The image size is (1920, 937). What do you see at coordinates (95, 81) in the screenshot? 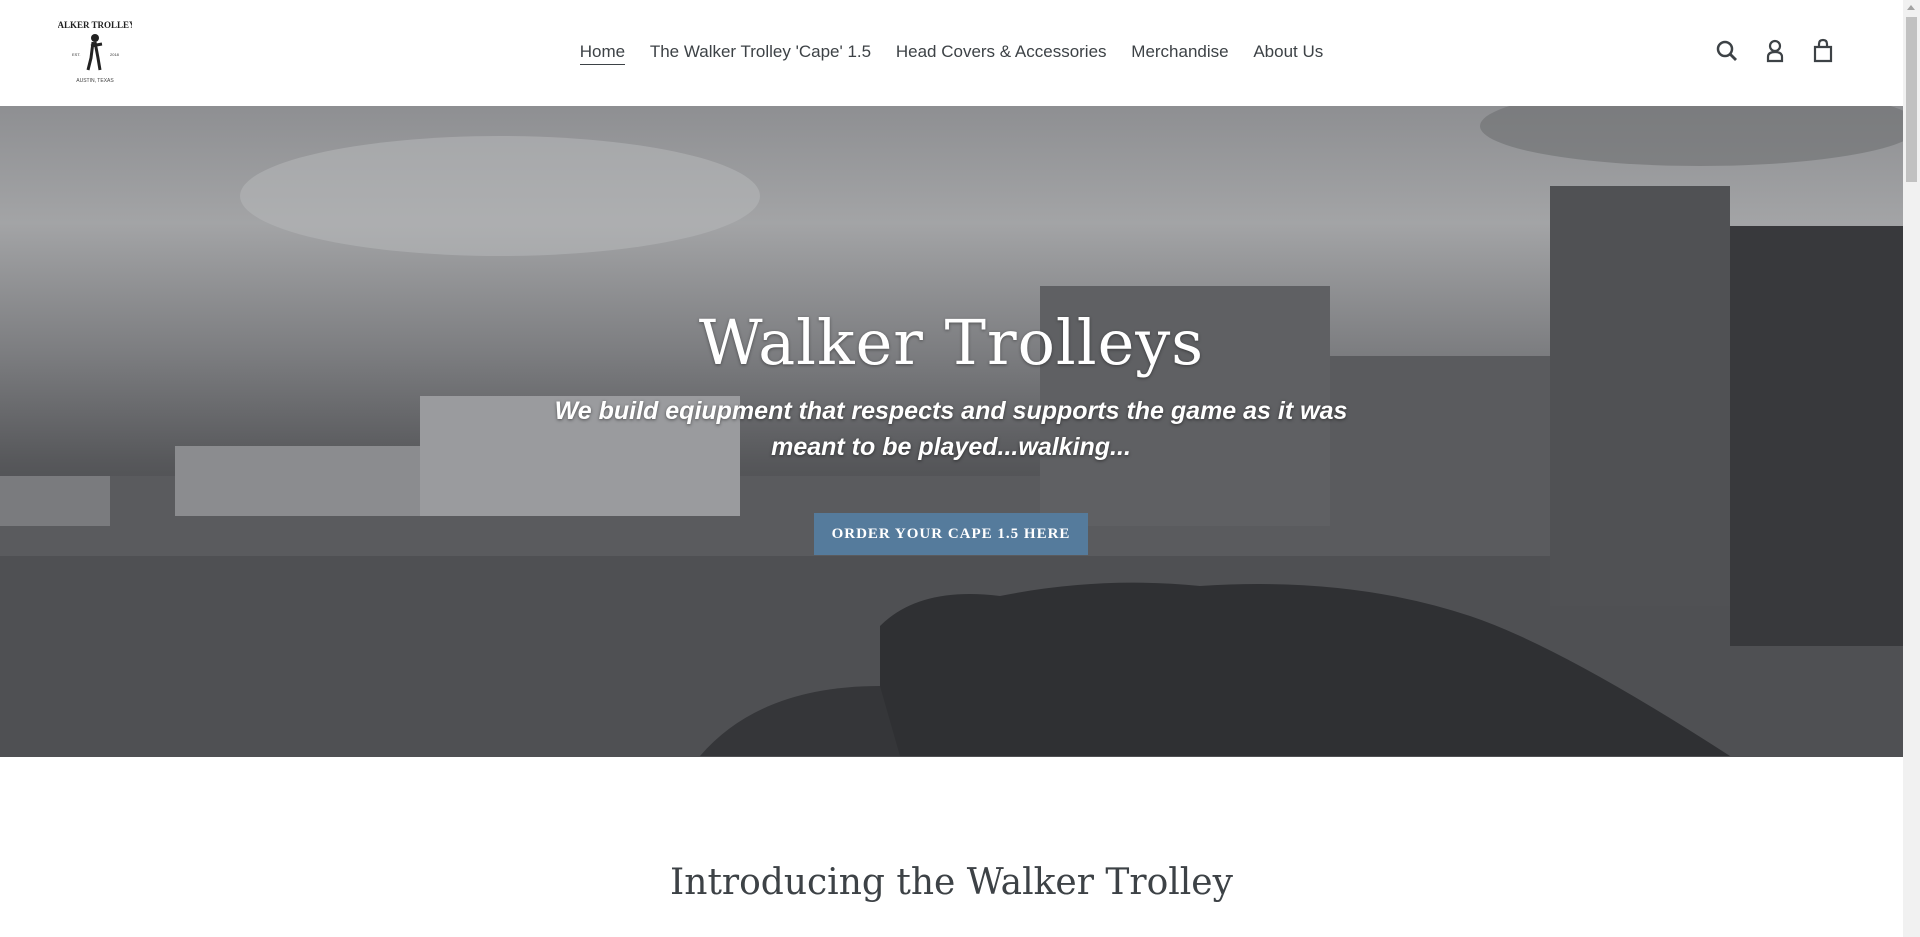
I see `svg-text: AUSTIN, TEXAS` at bounding box center [95, 81].